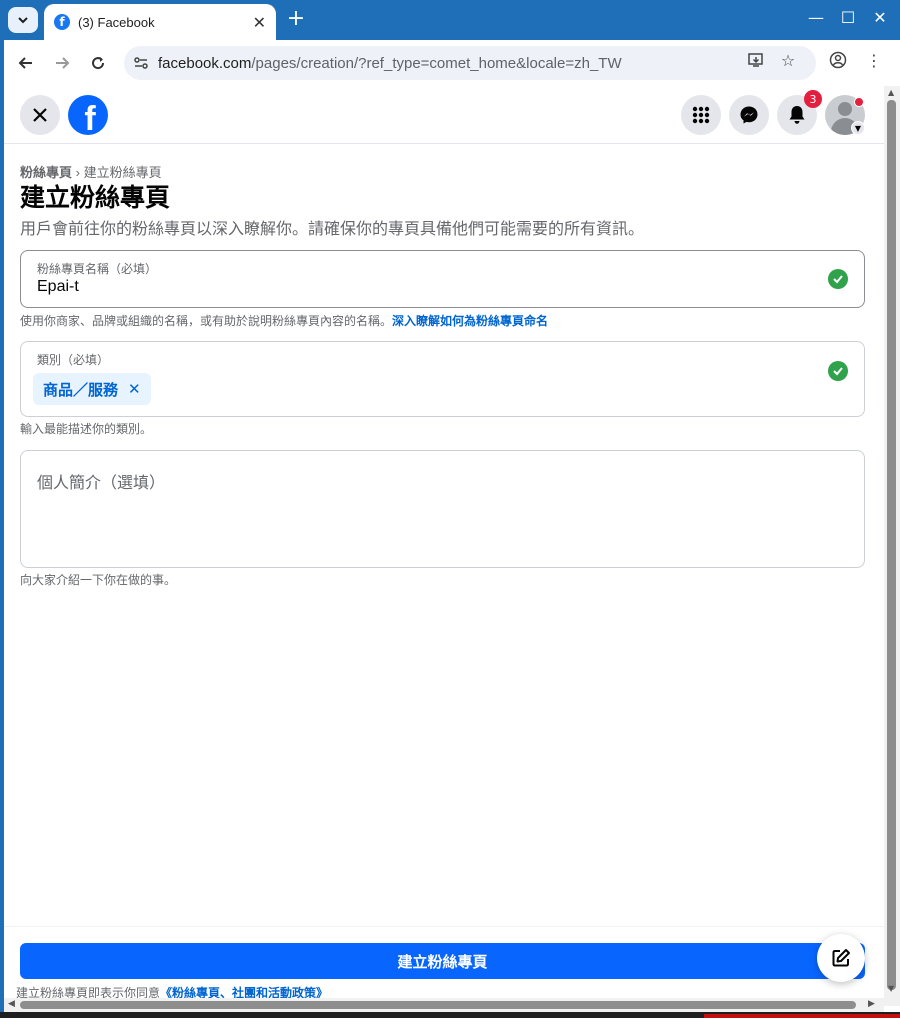 The image size is (900, 1018). Describe the element at coordinates (11, 1004) in the screenshot. I see `scroll-left-arrow-icon: ◀` at that location.